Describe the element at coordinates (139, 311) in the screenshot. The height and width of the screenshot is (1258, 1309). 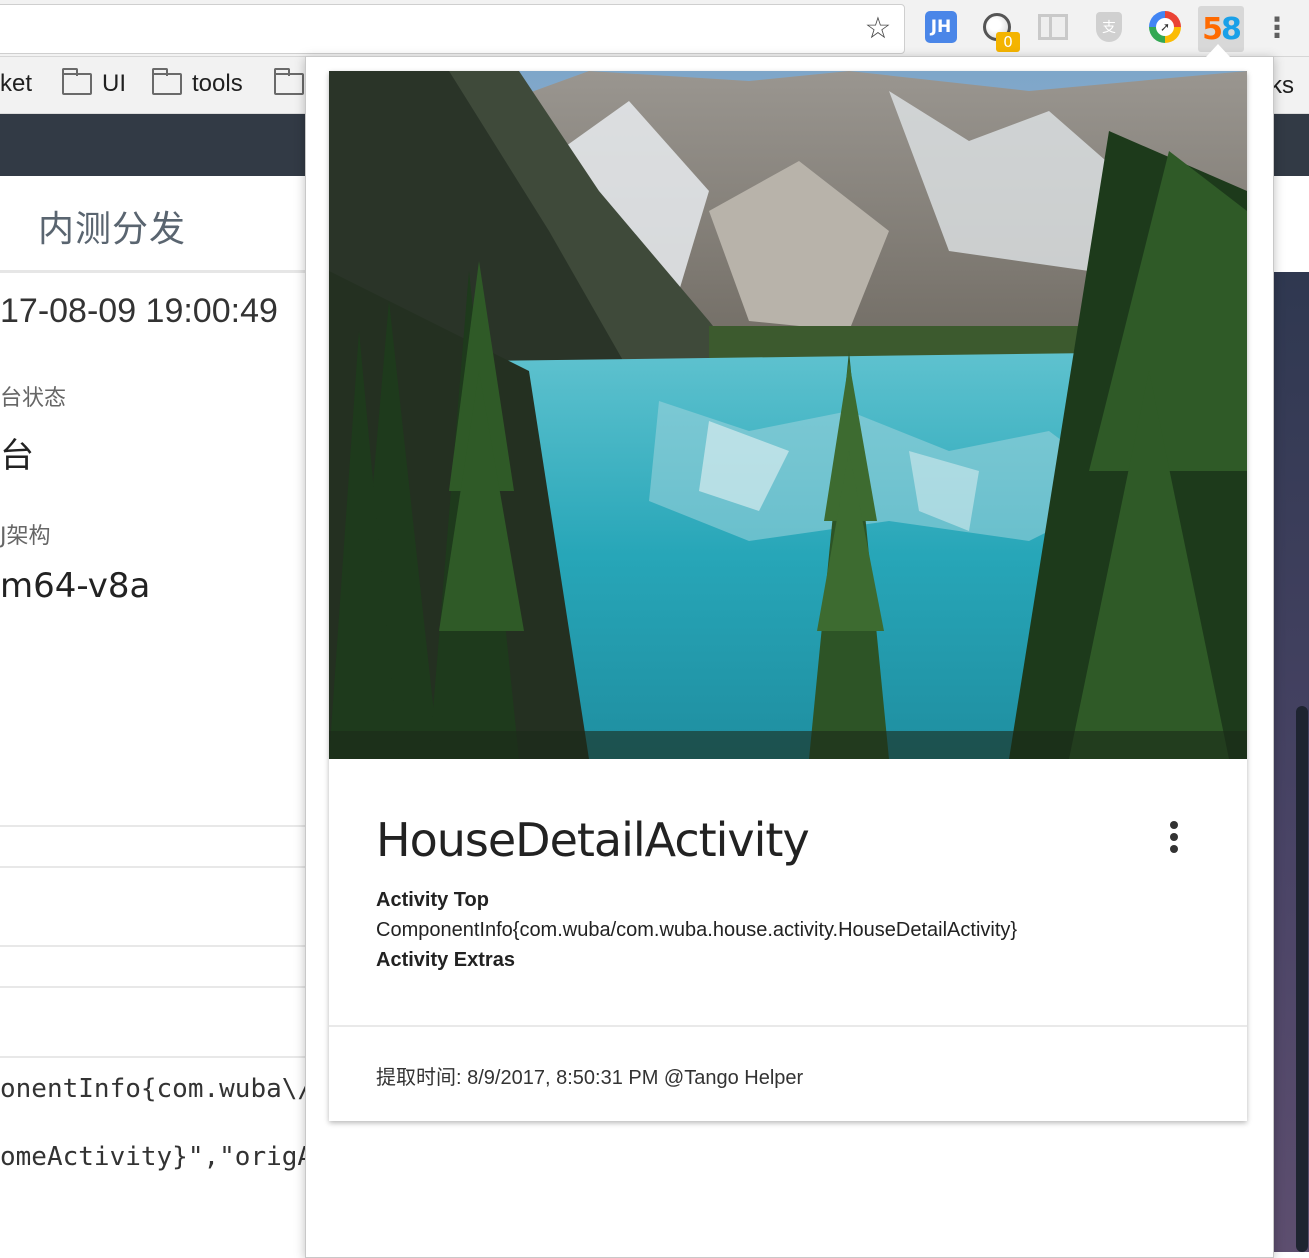
I see `build-date: 17-08-09 19:00:49` at that location.